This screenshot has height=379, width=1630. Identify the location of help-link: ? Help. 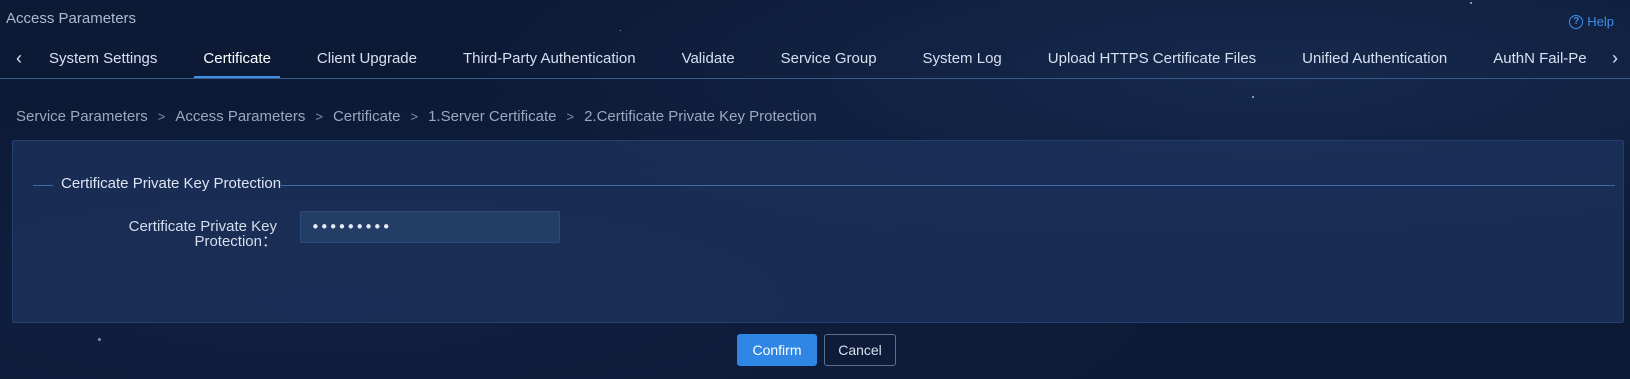
(1591, 21).